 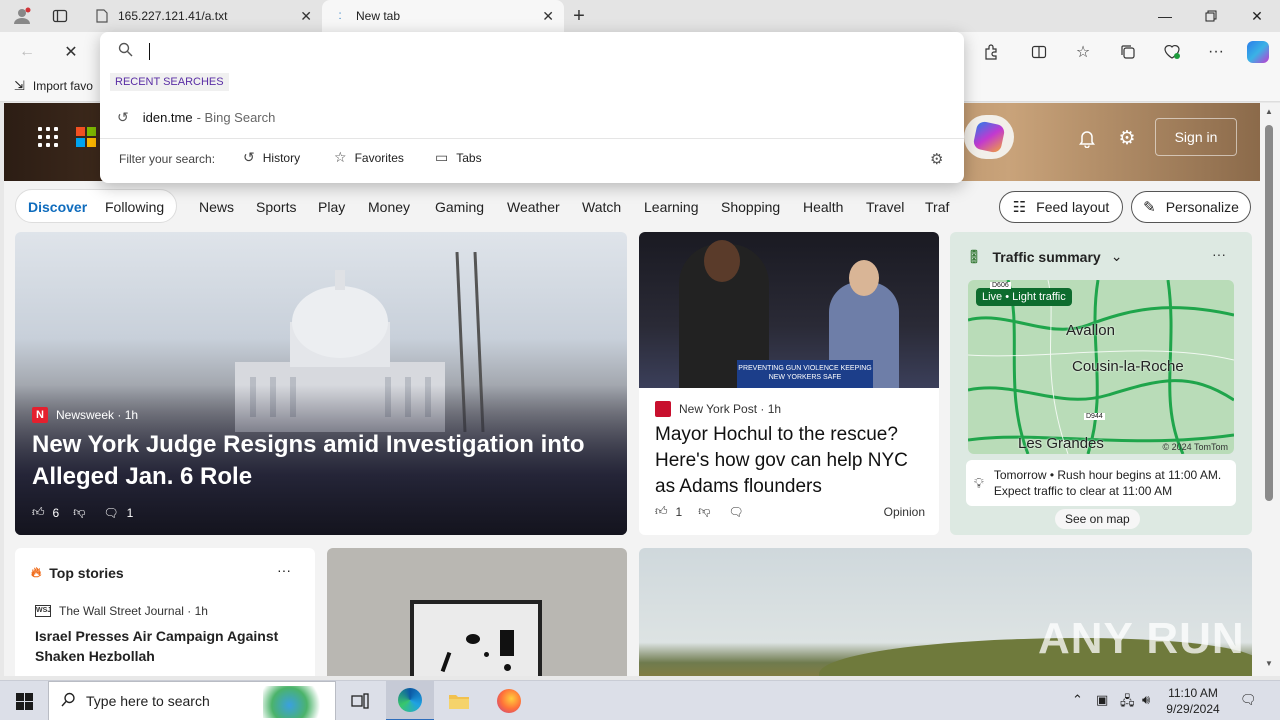 What do you see at coordinates (203, 16) in the screenshot?
I see `tab-a-txt: 165.227.121.41/a.txt ✕` at bounding box center [203, 16].